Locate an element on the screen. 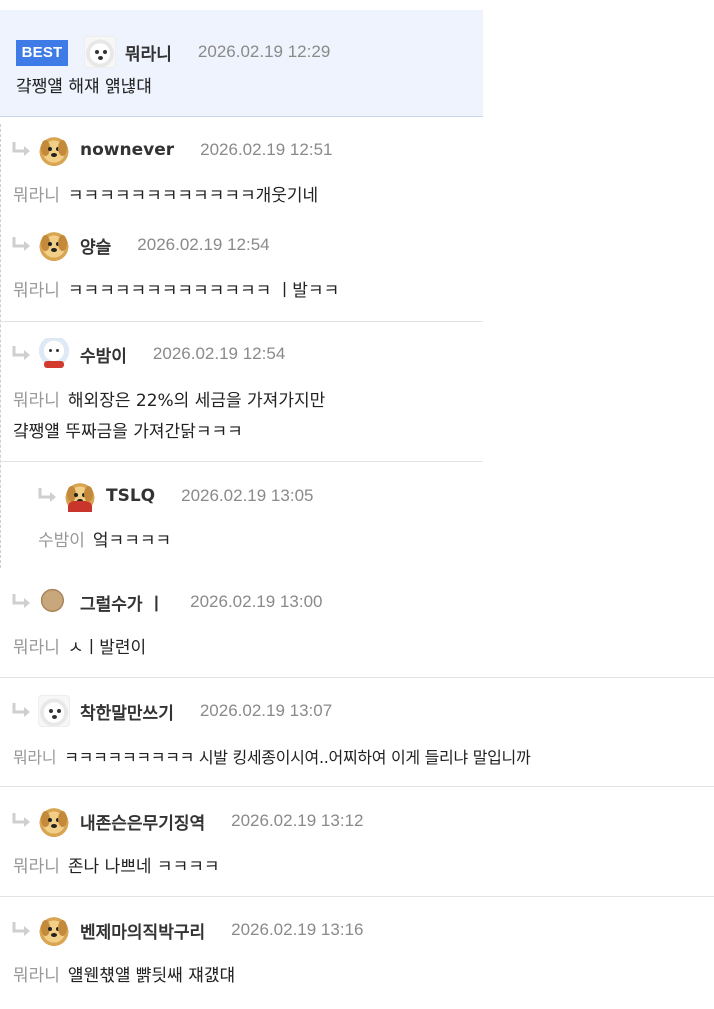 Image resolution: width=714 pixels, height=1009 pixels. comment-text: 걐쨍얠 해쟤 얡냲댸 is located at coordinates (84, 87).